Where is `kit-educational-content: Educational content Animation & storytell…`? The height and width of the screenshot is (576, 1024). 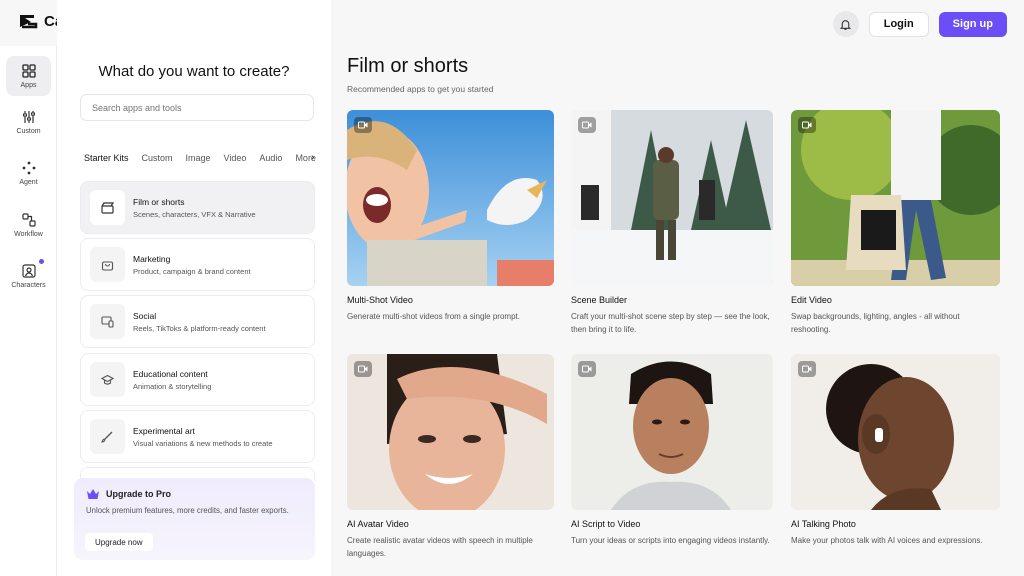 kit-educational-content: Educational content Animation & storytell… is located at coordinates (197, 379).